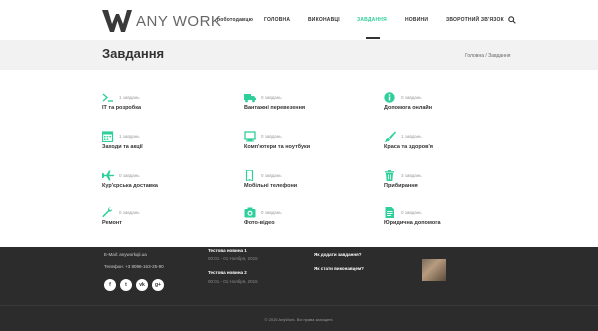 The width and height of the screenshot is (598, 331). I want to click on active-nav-underline, so click(373, 38).